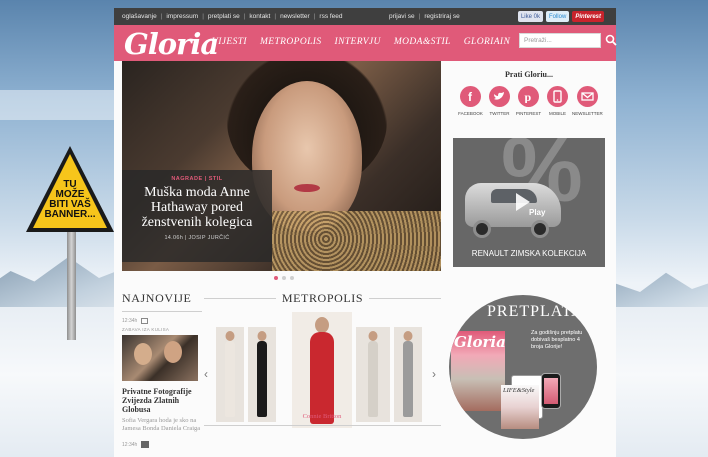  What do you see at coordinates (519, 390) in the screenshot?
I see `magazine-logo: LIFE&Style` at bounding box center [519, 390].